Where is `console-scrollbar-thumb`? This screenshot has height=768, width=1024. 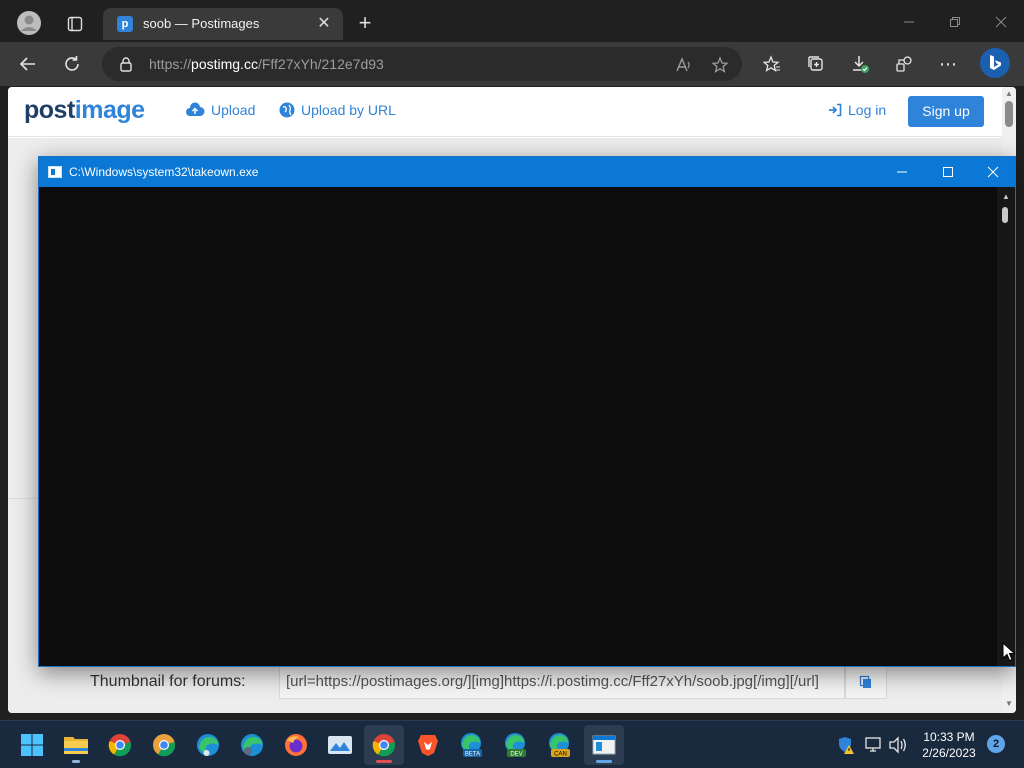
console-scrollbar-thumb is located at coordinates (1005, 215).